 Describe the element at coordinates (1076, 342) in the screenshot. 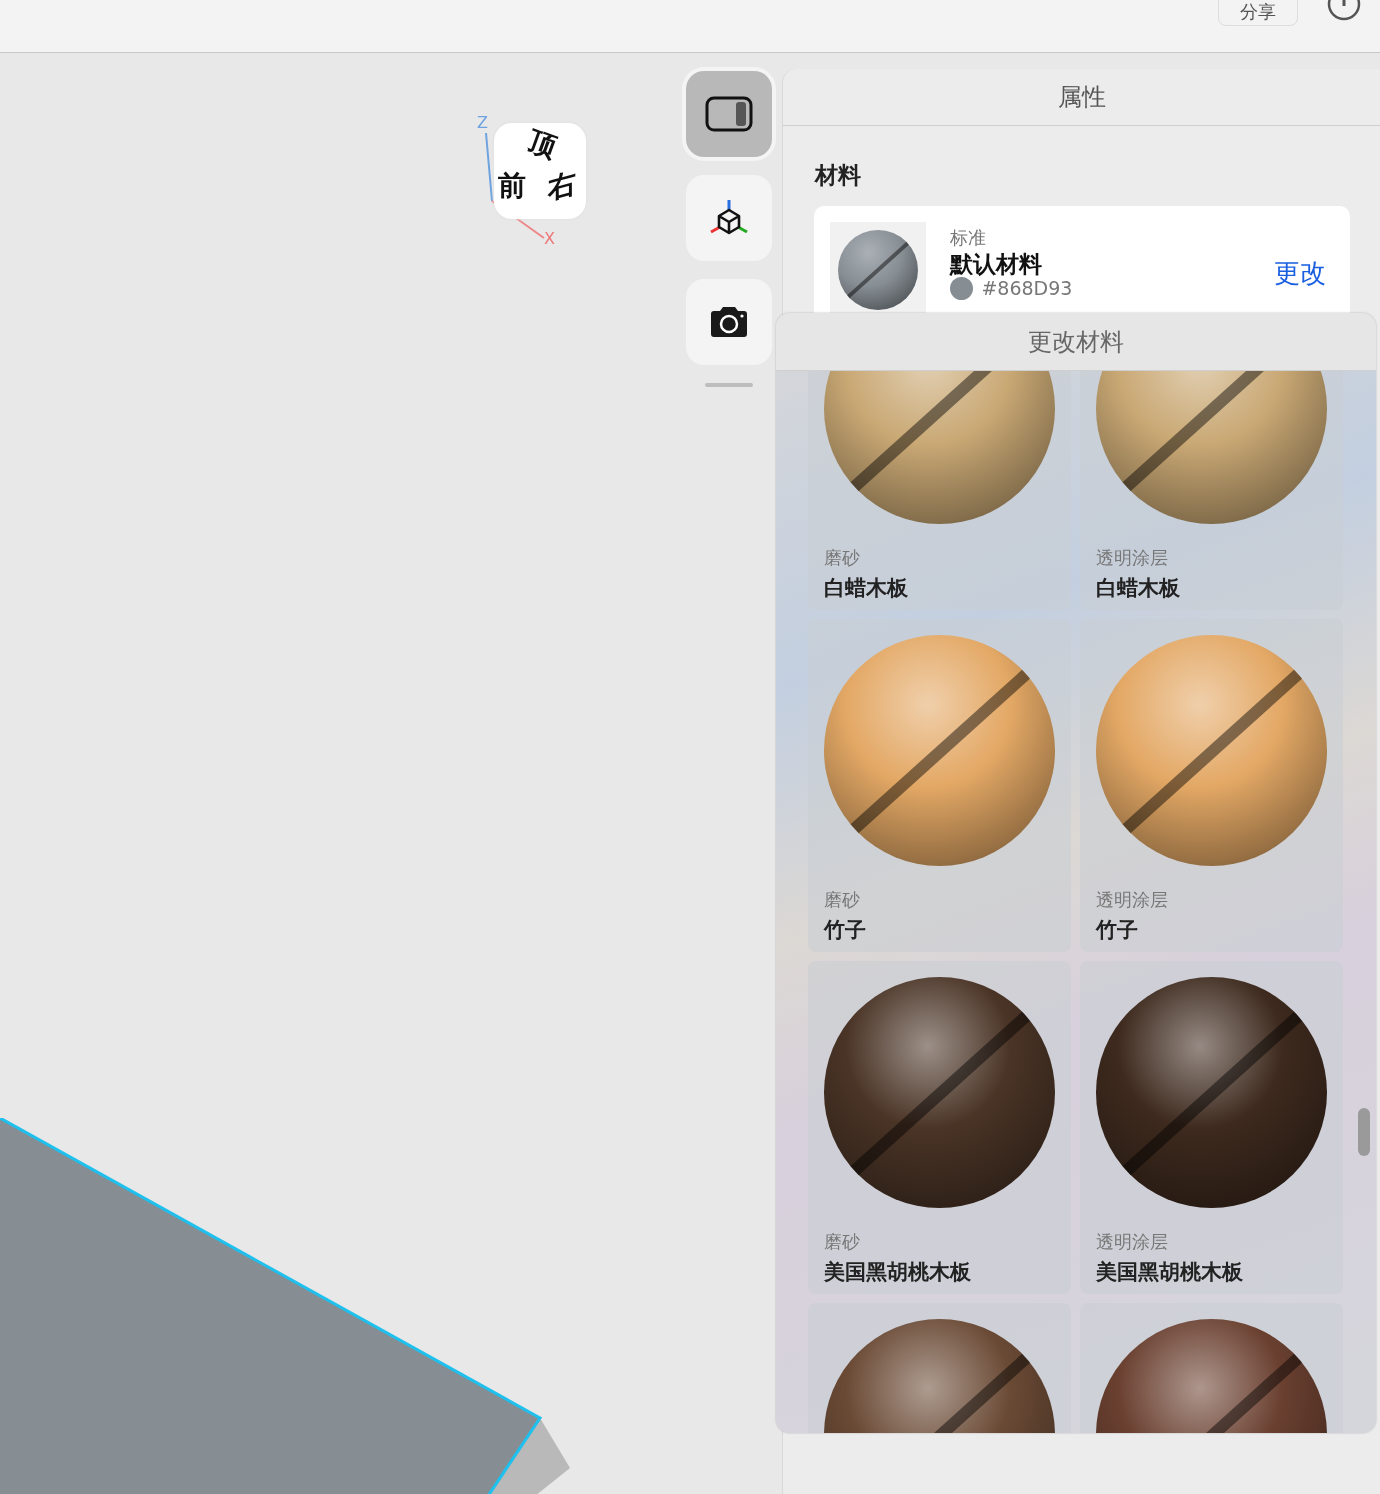

I see `popover-title: 更改材料` at that location.